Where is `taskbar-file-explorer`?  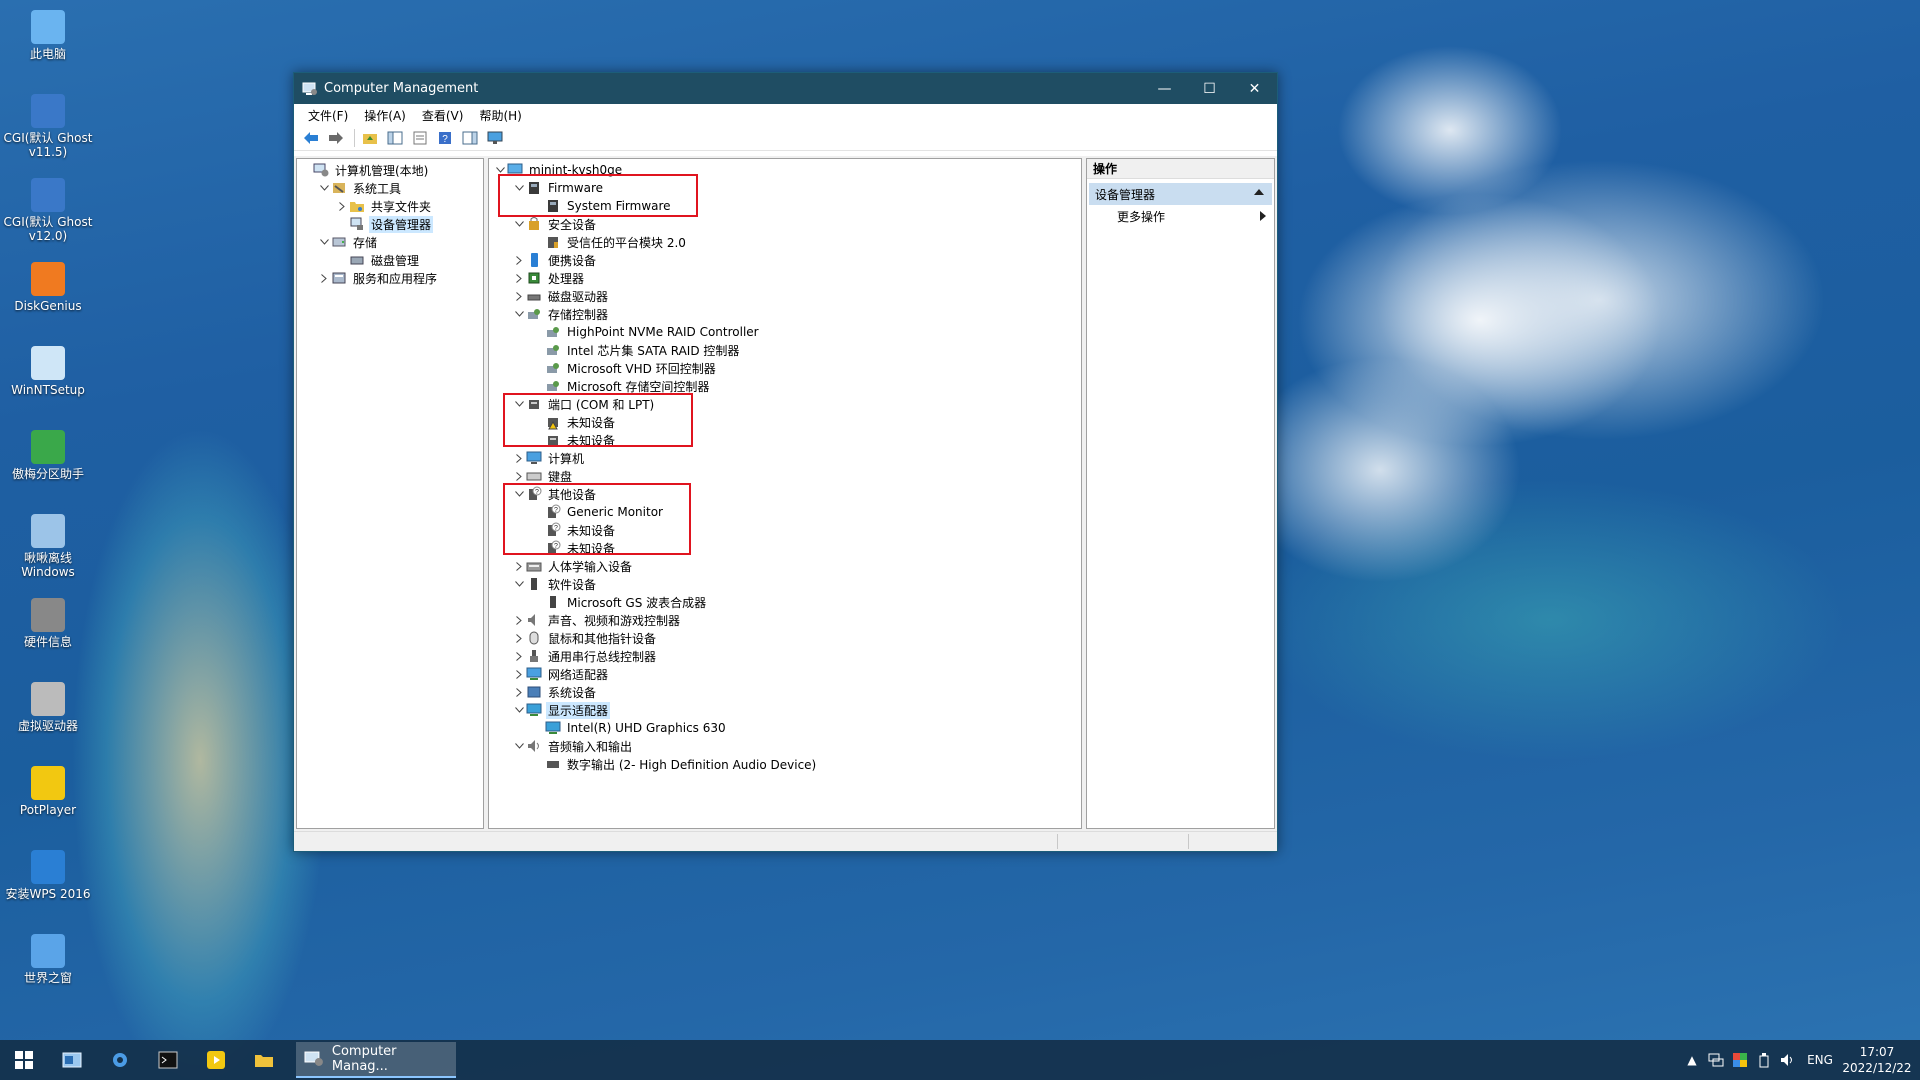
taskbar-file-explorer is located at coordinates (264, 1060).